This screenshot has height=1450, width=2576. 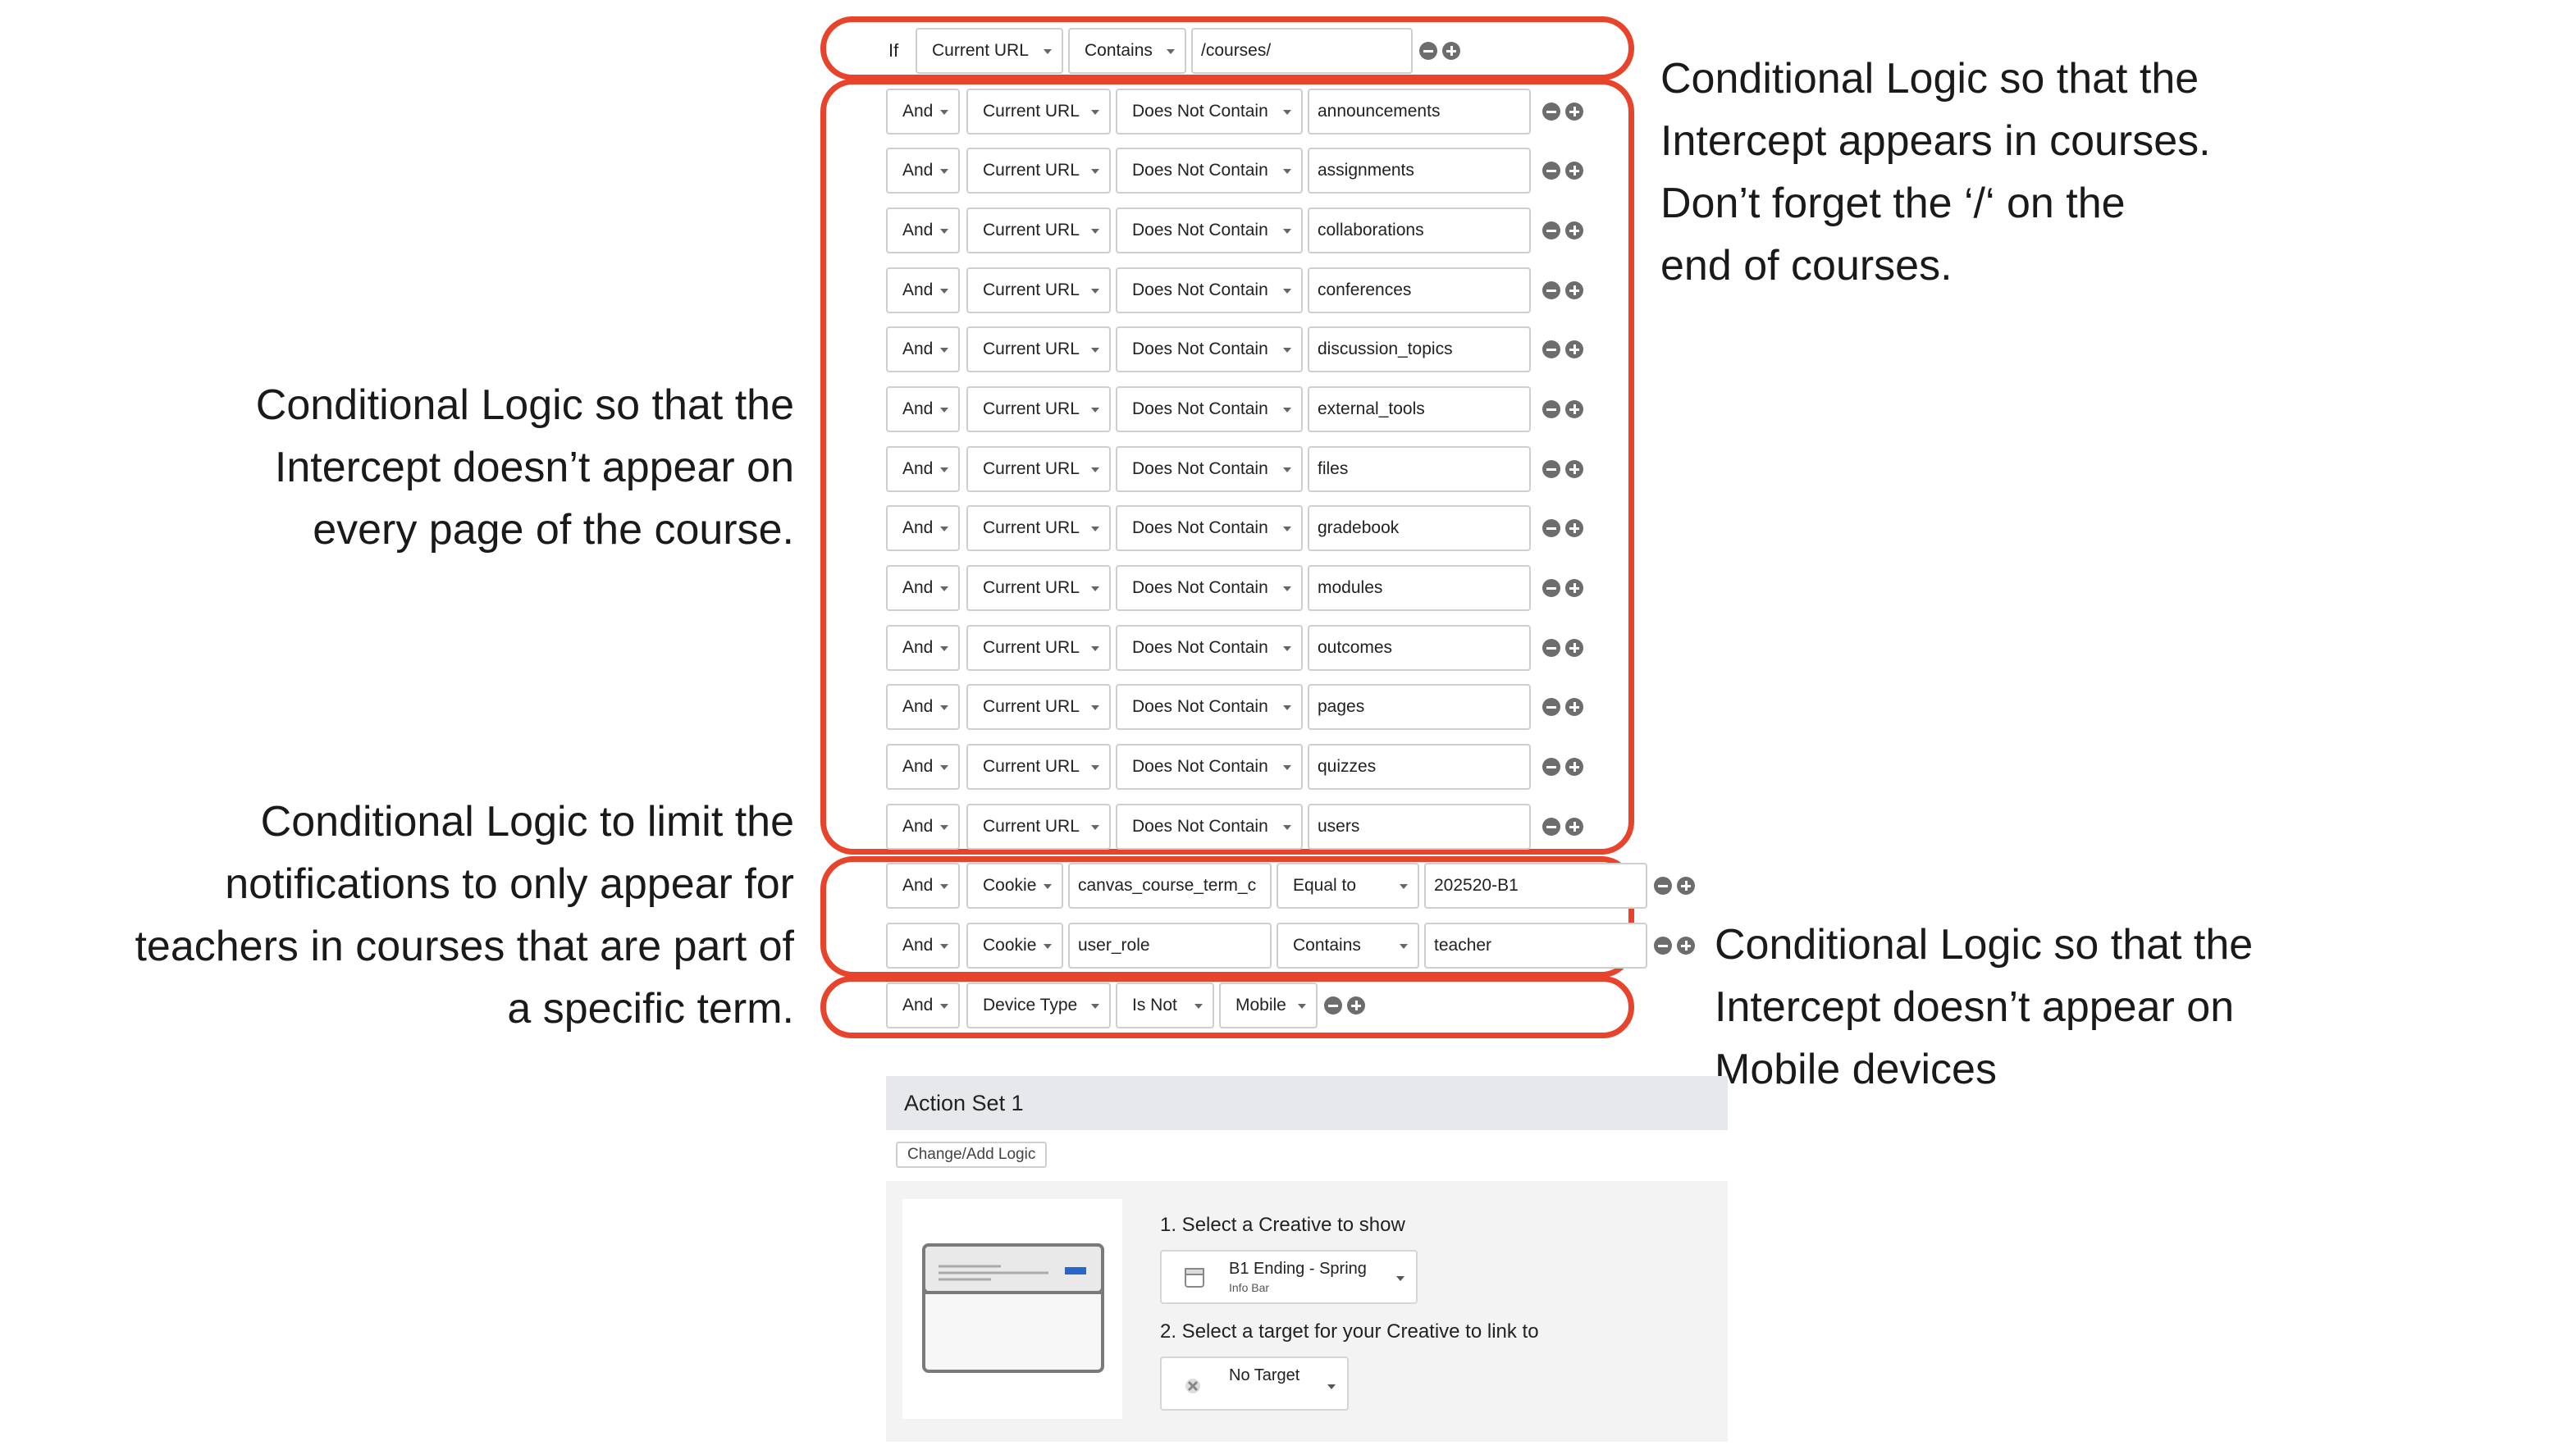 What do you see at coordinates (1419, 707) in the screenshot?
I see `value-input: pages` at bounding box center [1419, 707].